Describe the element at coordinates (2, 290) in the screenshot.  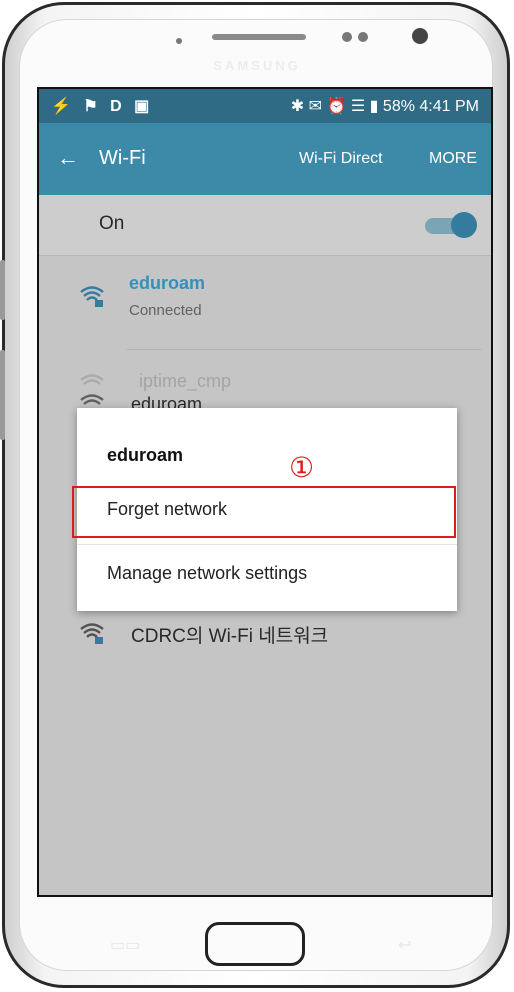
I see `volume-key` at that location.